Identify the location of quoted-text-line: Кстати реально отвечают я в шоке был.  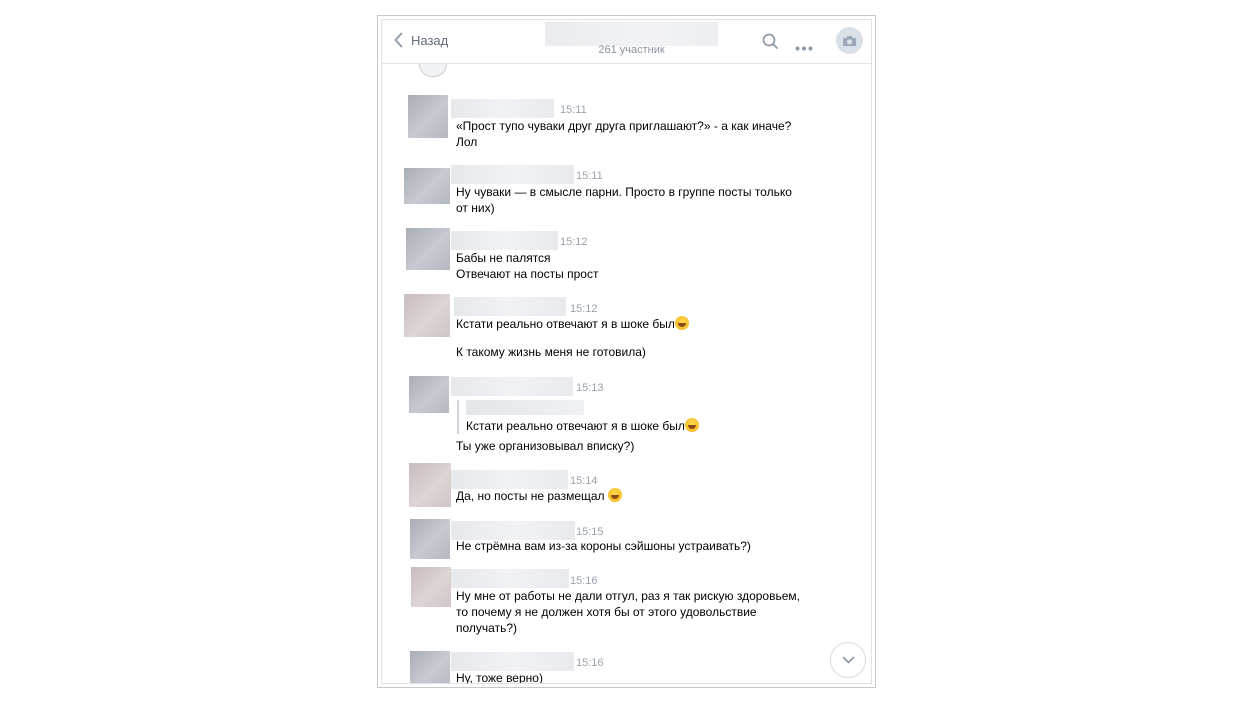
(575, 426).